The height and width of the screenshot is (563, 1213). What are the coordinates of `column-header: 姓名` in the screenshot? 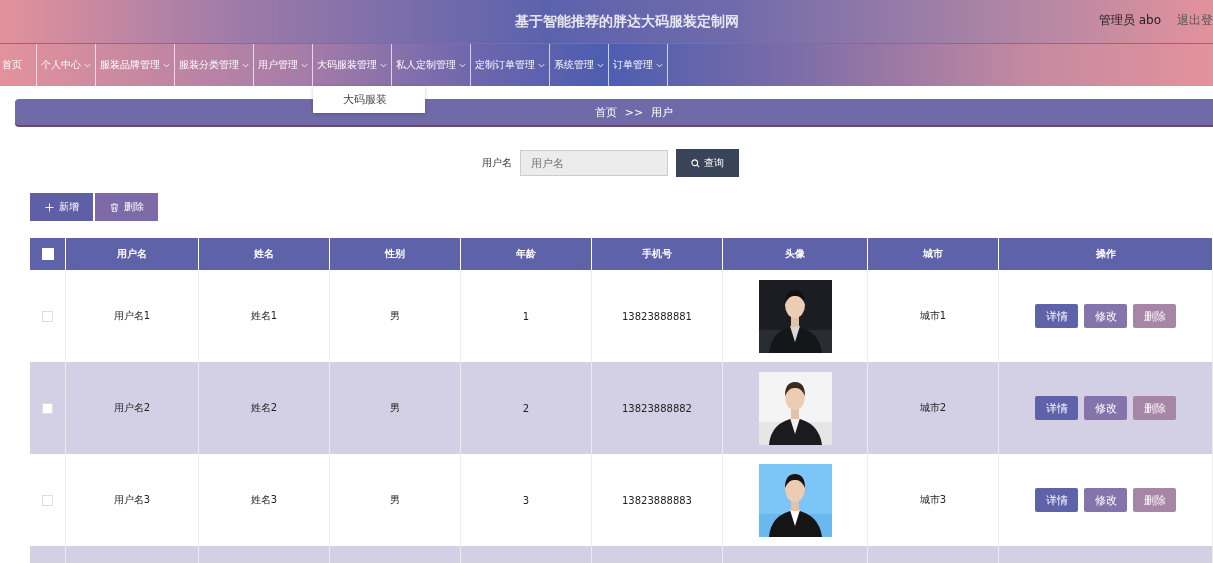 It's located at (264, 254).